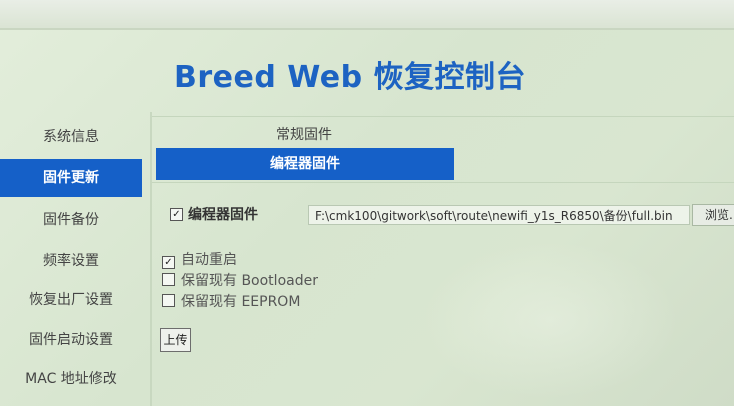  What do you see at coordinates (176, 214) in the screenshot?
I see `programmer-firmware-checkbox: ✓` at bounding box center [176, 214].